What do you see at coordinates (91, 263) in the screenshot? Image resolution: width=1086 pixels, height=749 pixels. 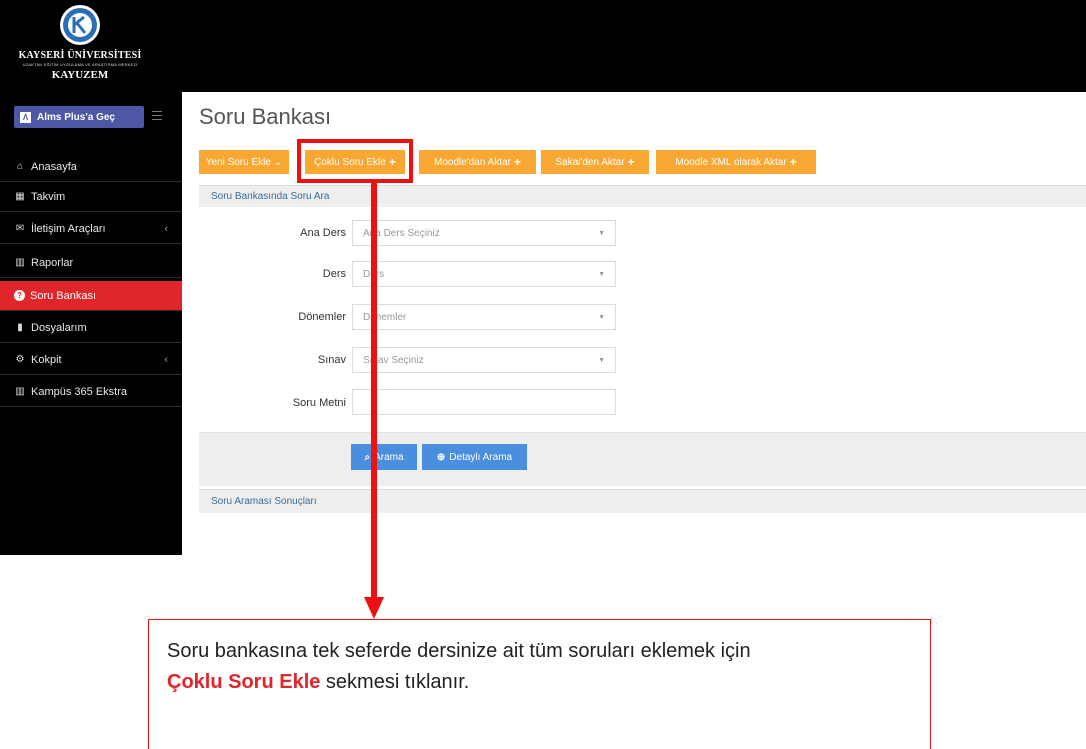 I see `sidebar-item-4: ▥ Raporlar` at bounding box center [91, 263].